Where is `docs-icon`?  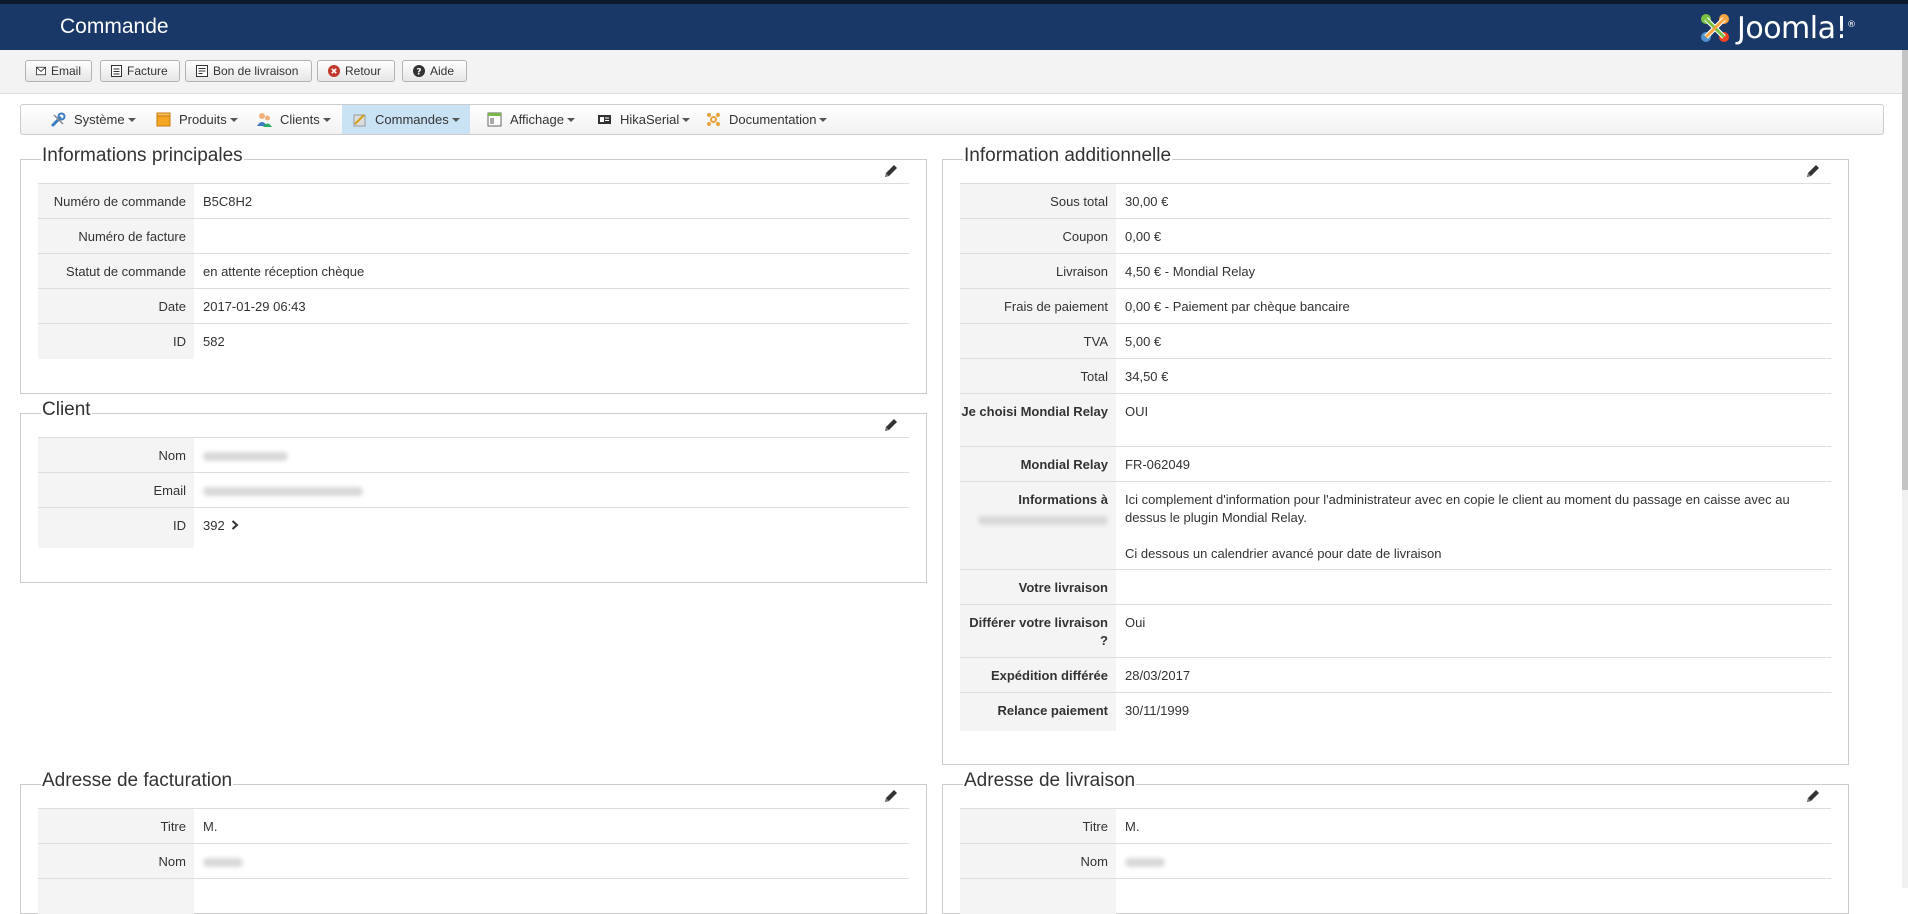 docs-icon is located at coordinates (713, 119).